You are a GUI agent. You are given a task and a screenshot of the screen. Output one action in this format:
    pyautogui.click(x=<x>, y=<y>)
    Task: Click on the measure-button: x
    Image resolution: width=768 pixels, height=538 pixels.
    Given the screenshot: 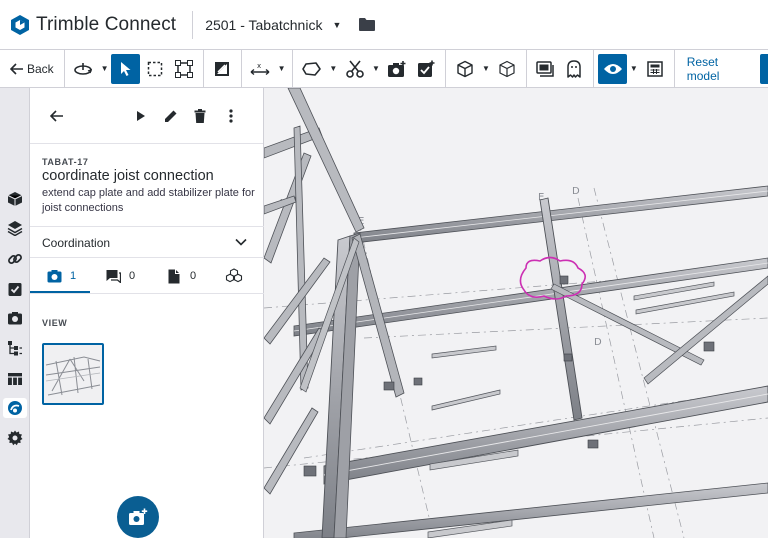 What is the action you would take?
    pyautogui.click(x=260, y=69)
    